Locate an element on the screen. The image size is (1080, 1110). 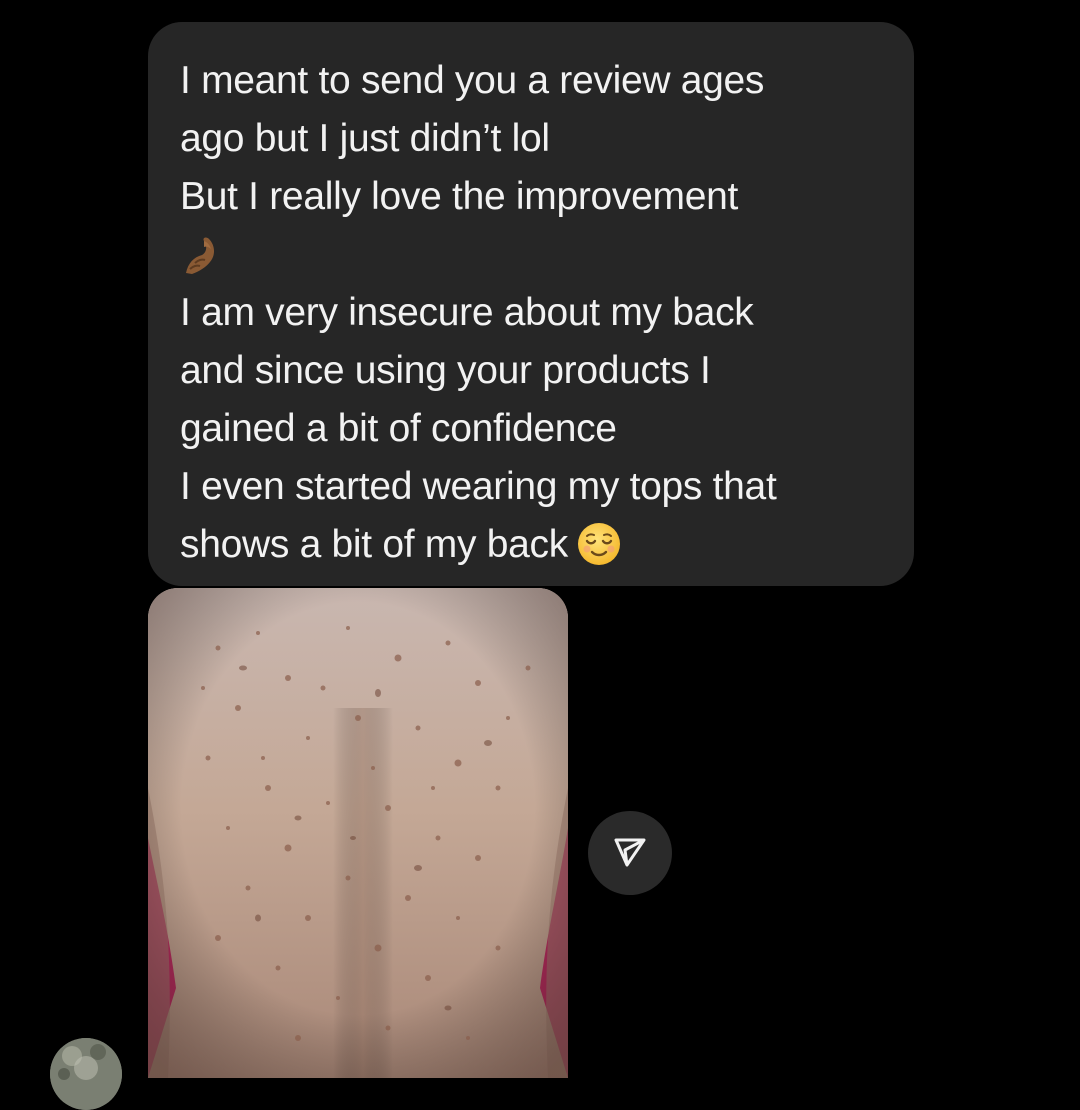
message-line: I meant to send you a review ages is located at coordinates (472, 80).